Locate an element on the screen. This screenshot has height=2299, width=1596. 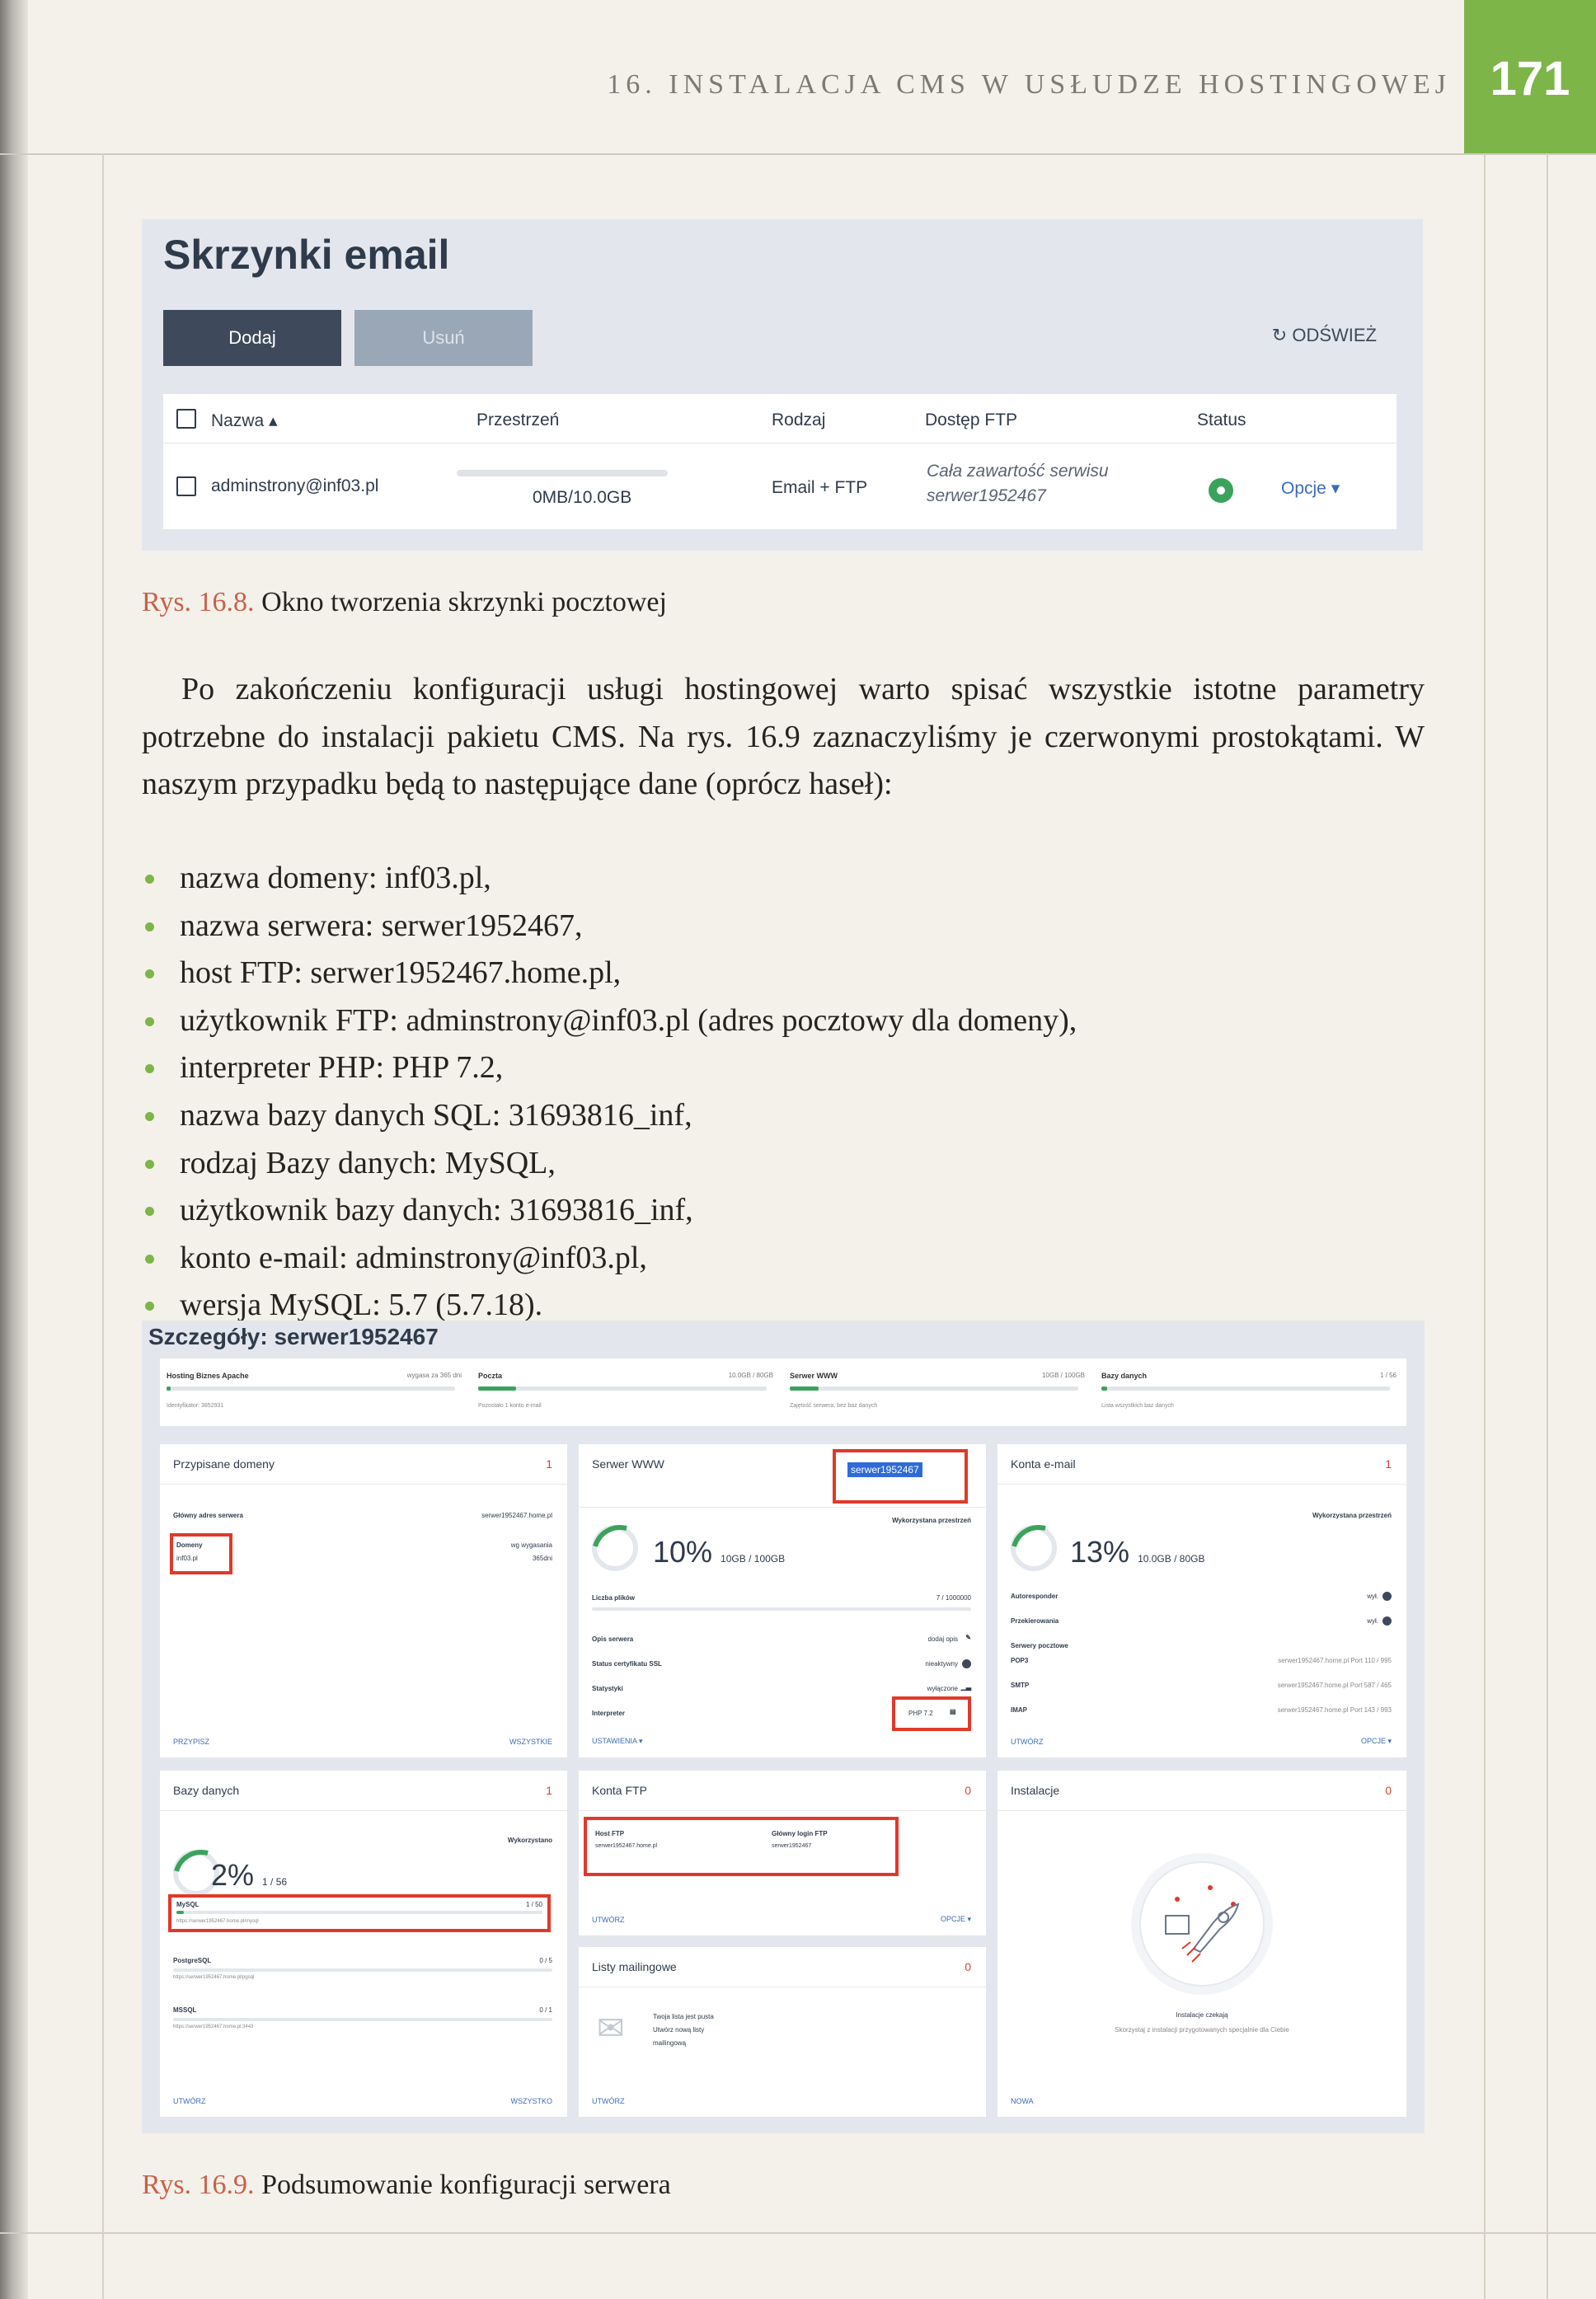
db-row-name: MySQL is located at coordinates (188, 1904).